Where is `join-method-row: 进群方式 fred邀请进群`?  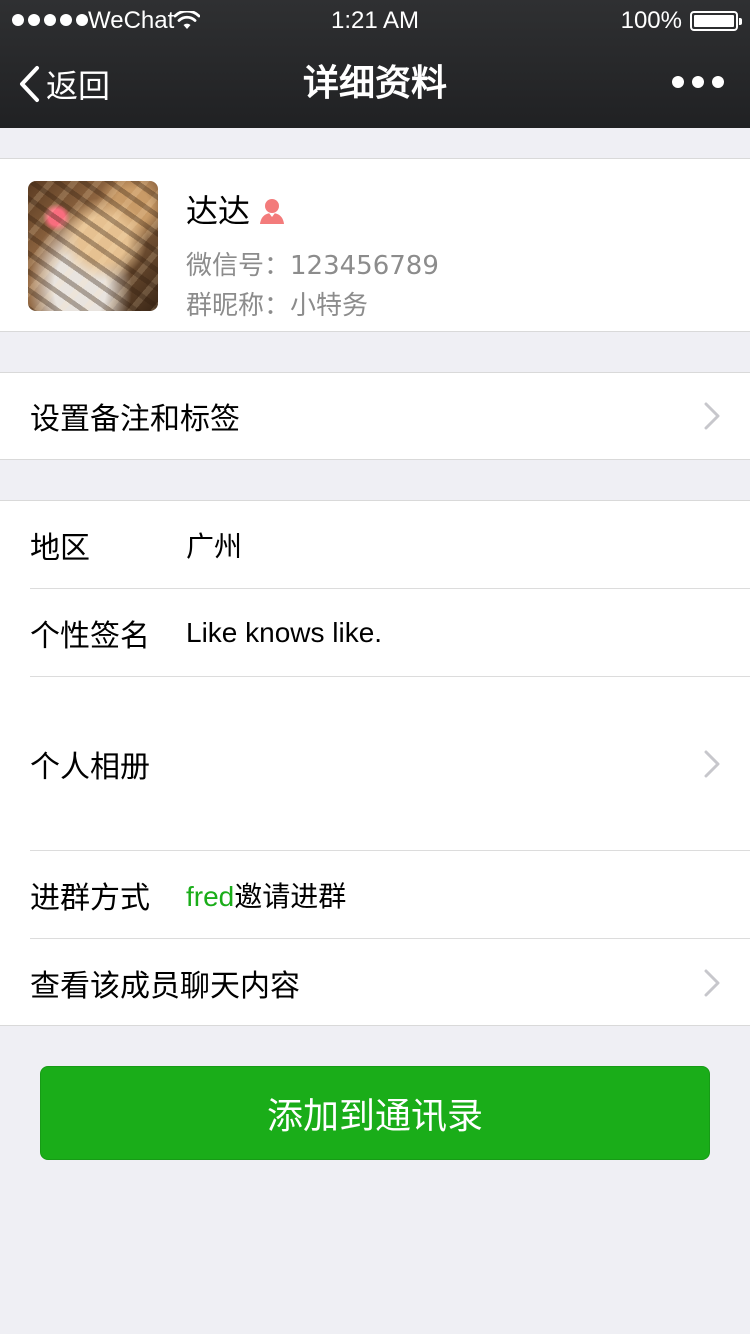
join-method-row: 进群方式 fred邀请进群 is located at coordinates (375, 894).